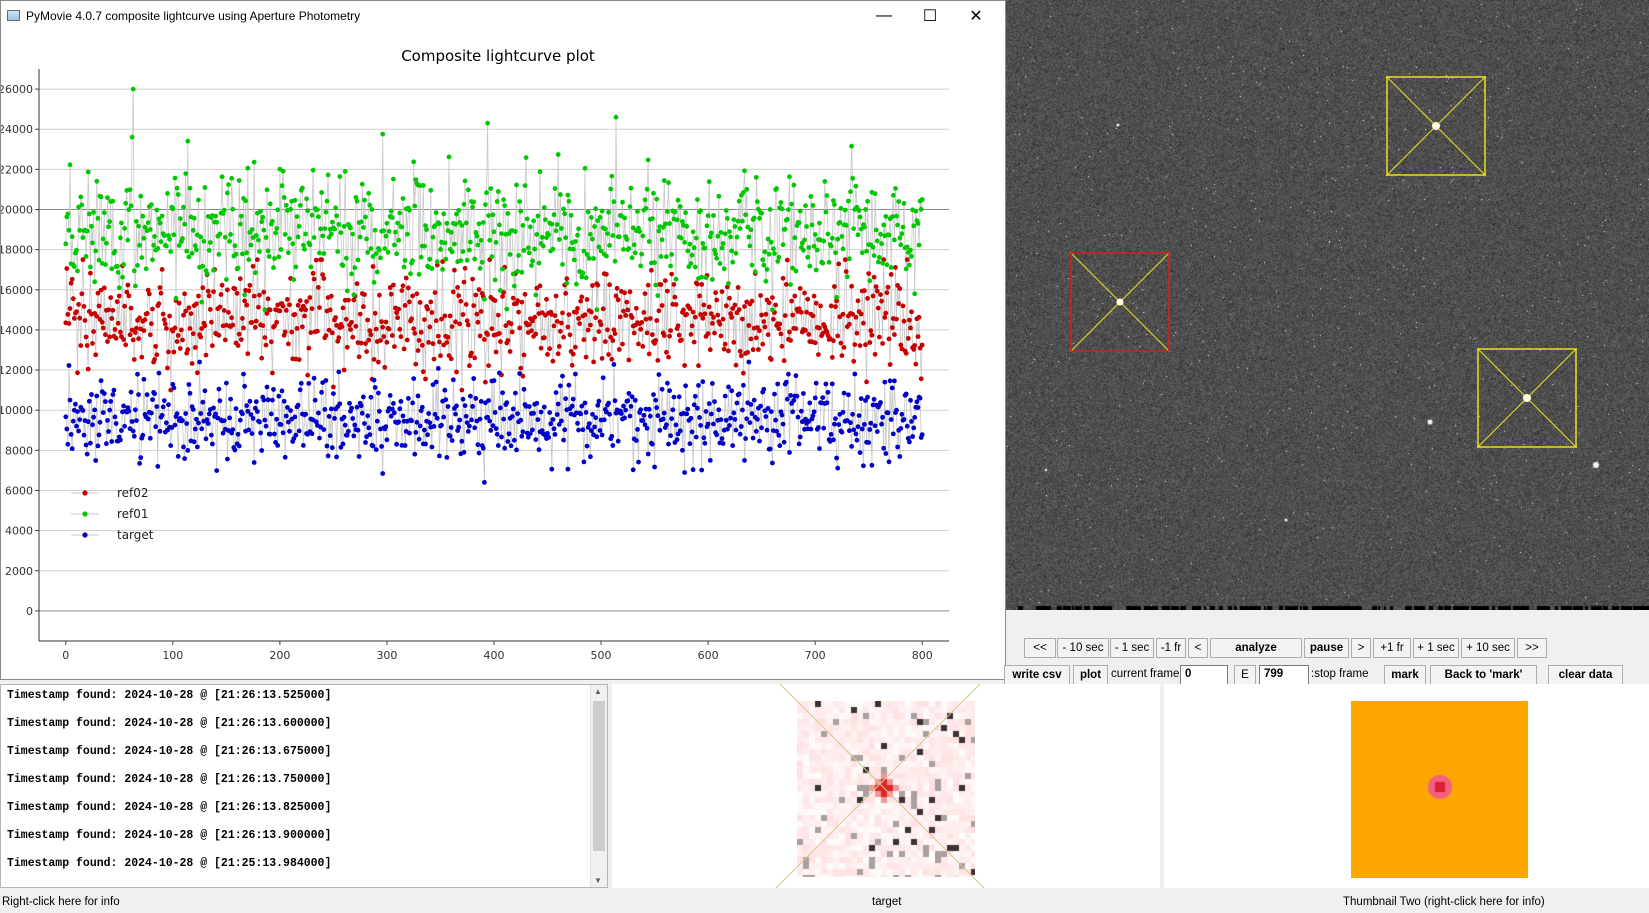  I want to click on maximize-button: ☐, so click(930, 16).